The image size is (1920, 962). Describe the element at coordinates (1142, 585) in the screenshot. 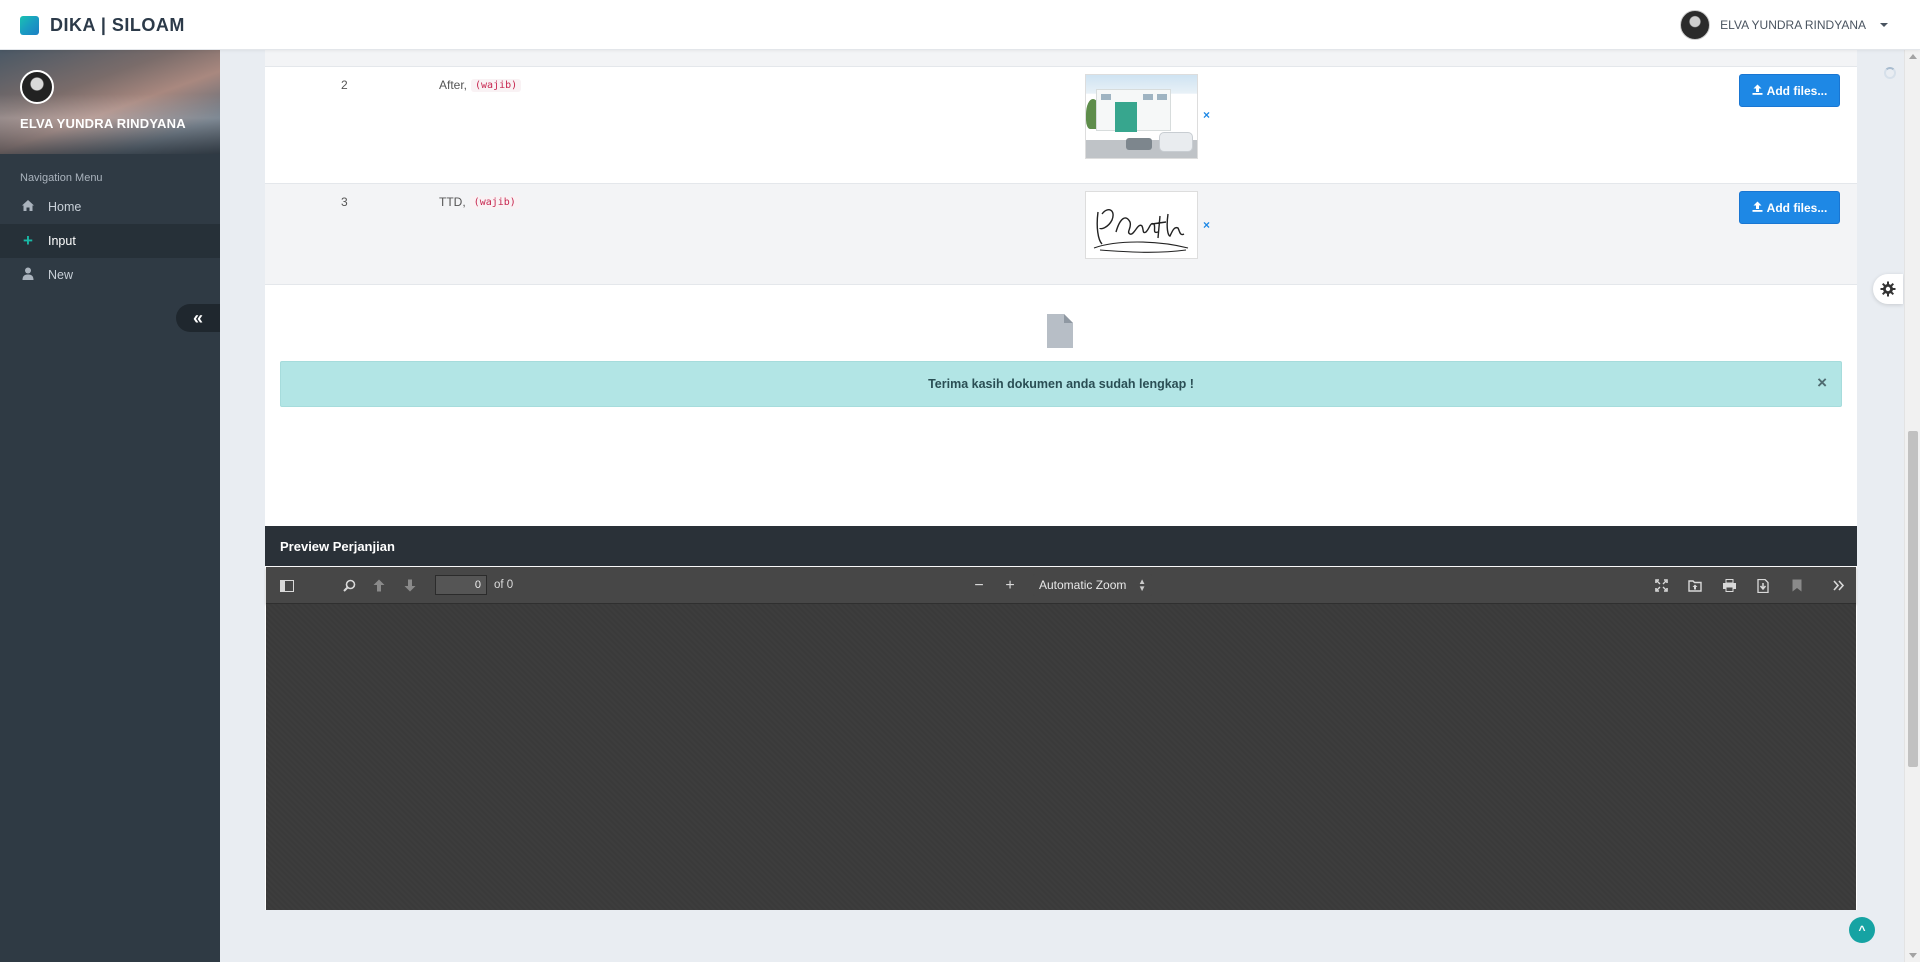

I see `select-arrows-icon: ▲ ▼` at that location.